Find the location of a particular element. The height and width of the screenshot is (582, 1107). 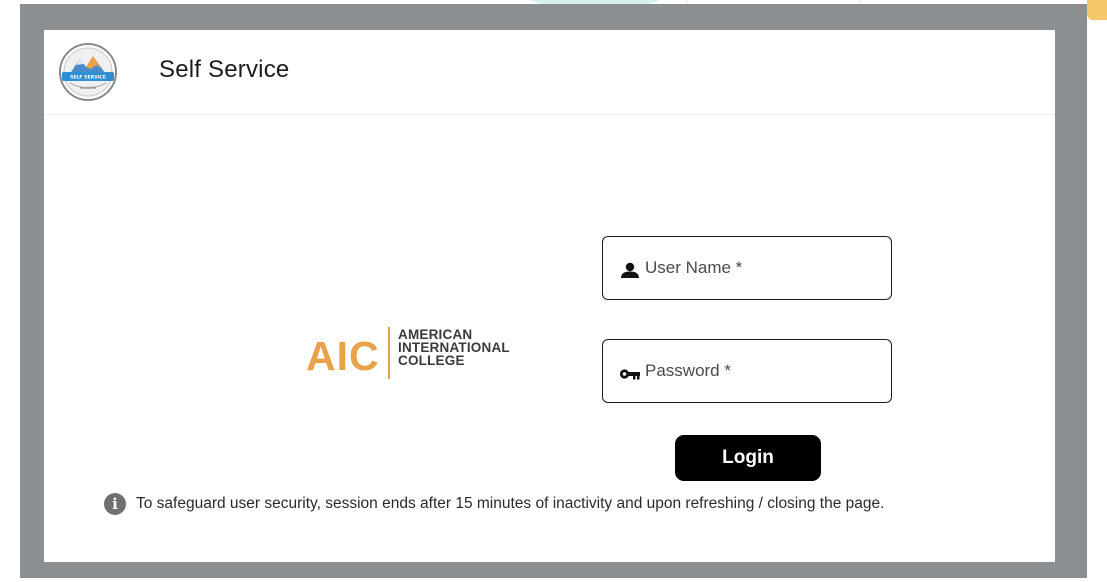

password-field is located at coordinates (747, 371).